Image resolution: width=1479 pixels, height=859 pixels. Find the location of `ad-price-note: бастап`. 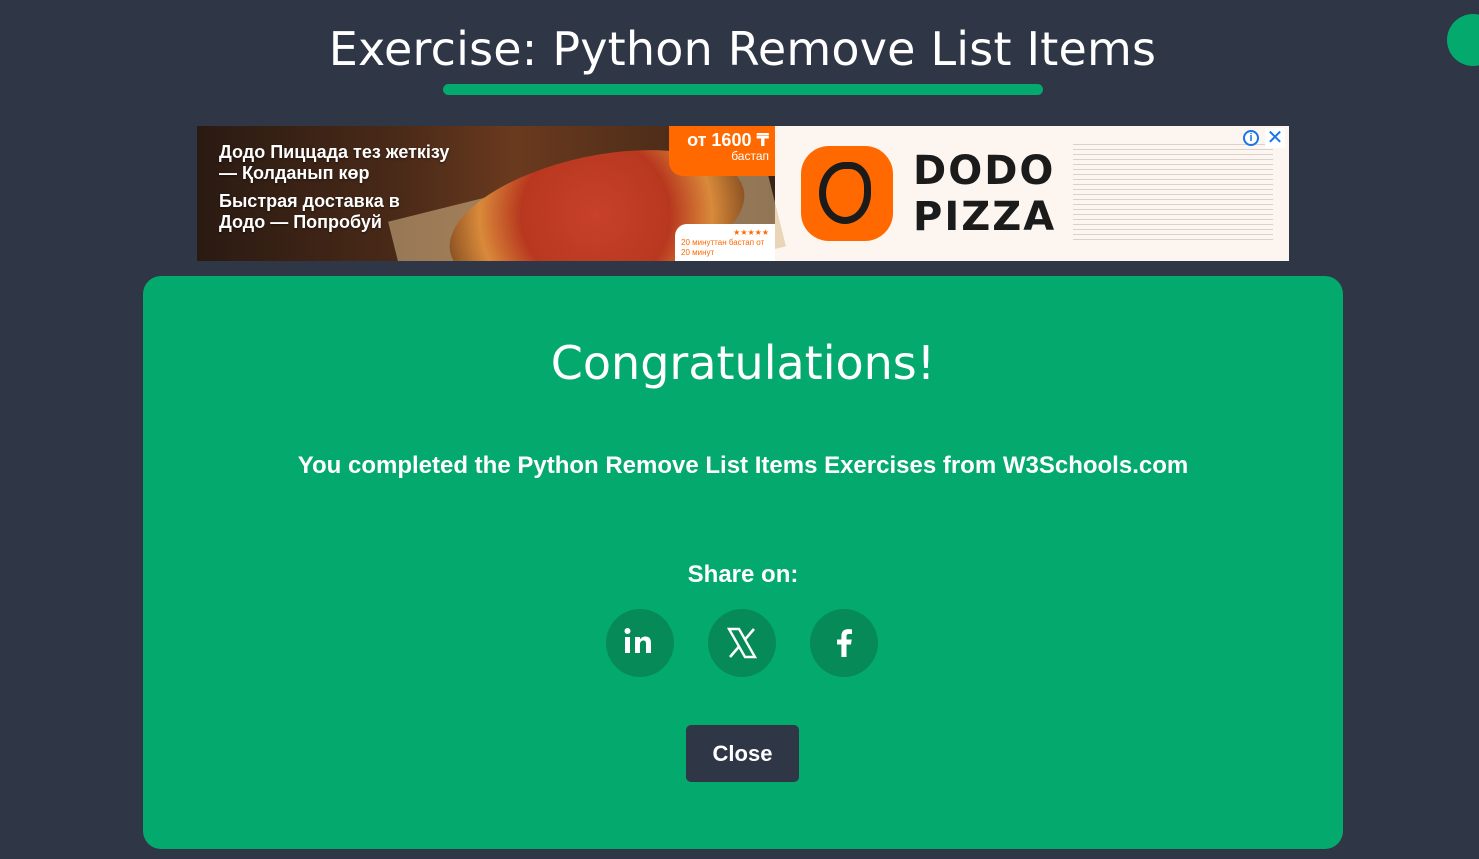

ad-price-note: бастап is located at coordinates (750, 156).